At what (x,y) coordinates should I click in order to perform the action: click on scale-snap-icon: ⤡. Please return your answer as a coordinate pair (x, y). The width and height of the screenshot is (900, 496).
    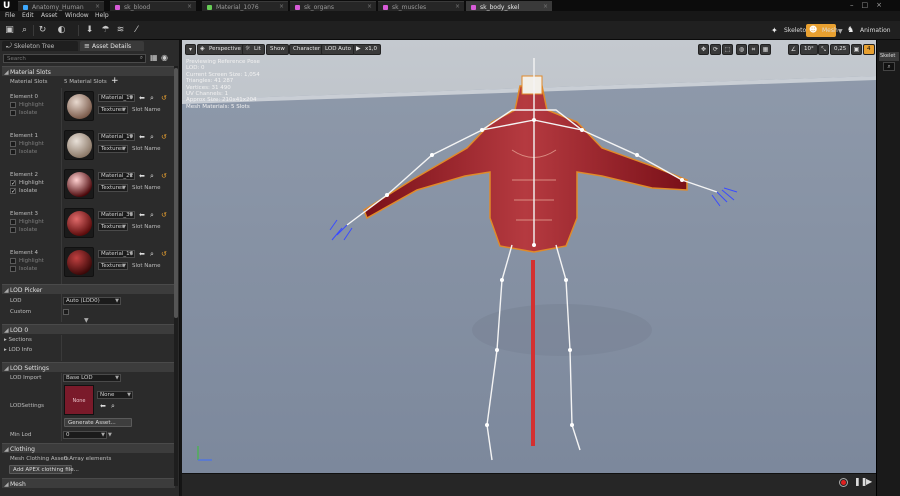
    Looking at the image, I should click on (823, 49).